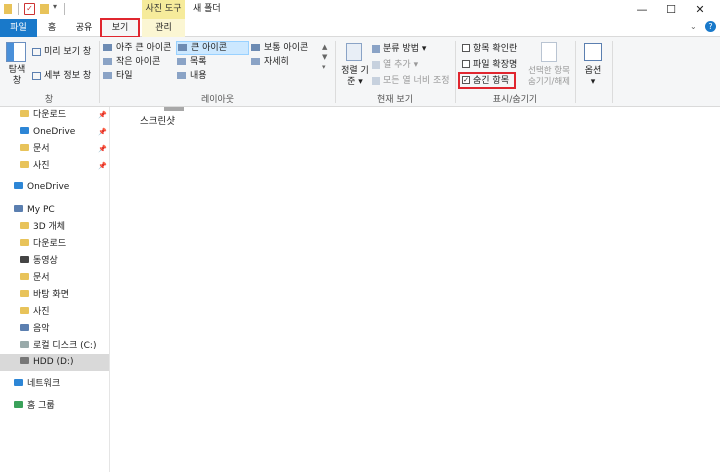 The width and height of the screenshot is (720, 472). What do you see at coordinates (395, 100) in the screenshot?
I see `group-label-current-view: 현재 보기` at bounding box center [395, 100].